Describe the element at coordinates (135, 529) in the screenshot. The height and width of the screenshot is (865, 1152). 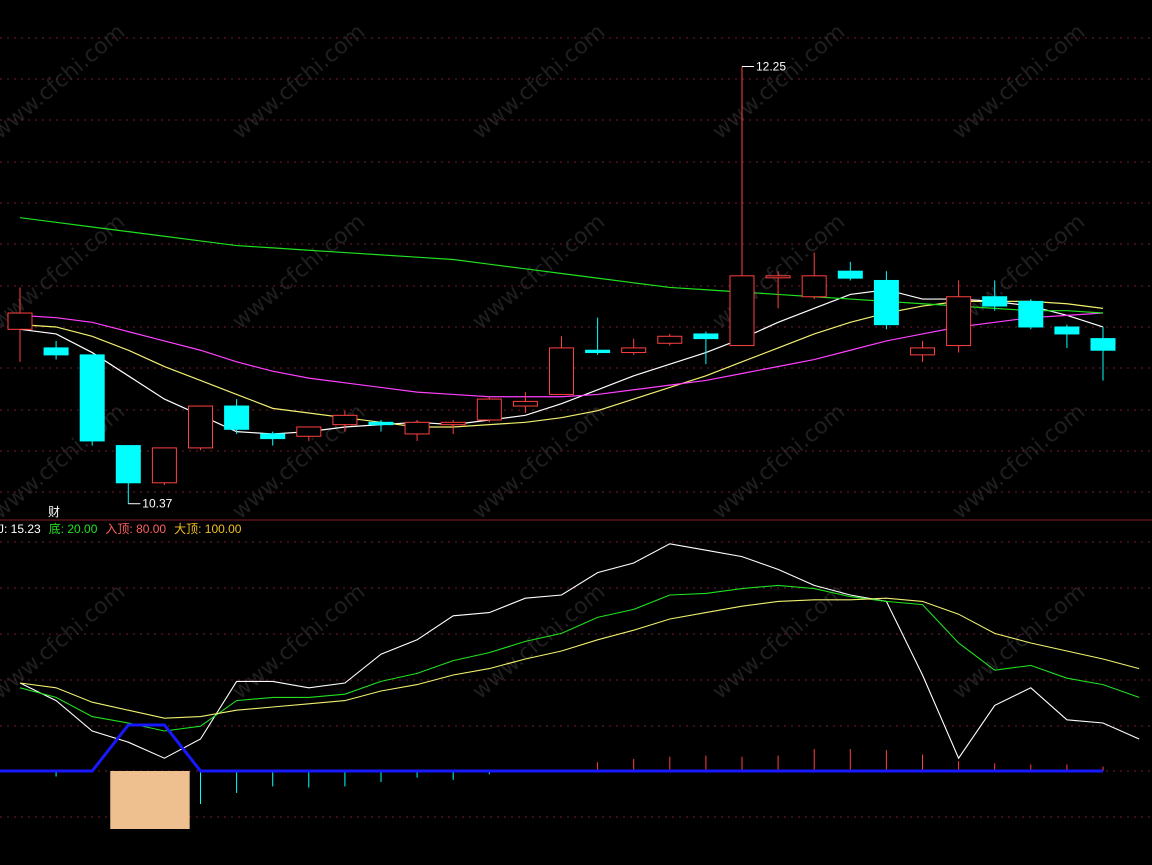
I see `legend-entry: 入顶: 80.00` at that location.